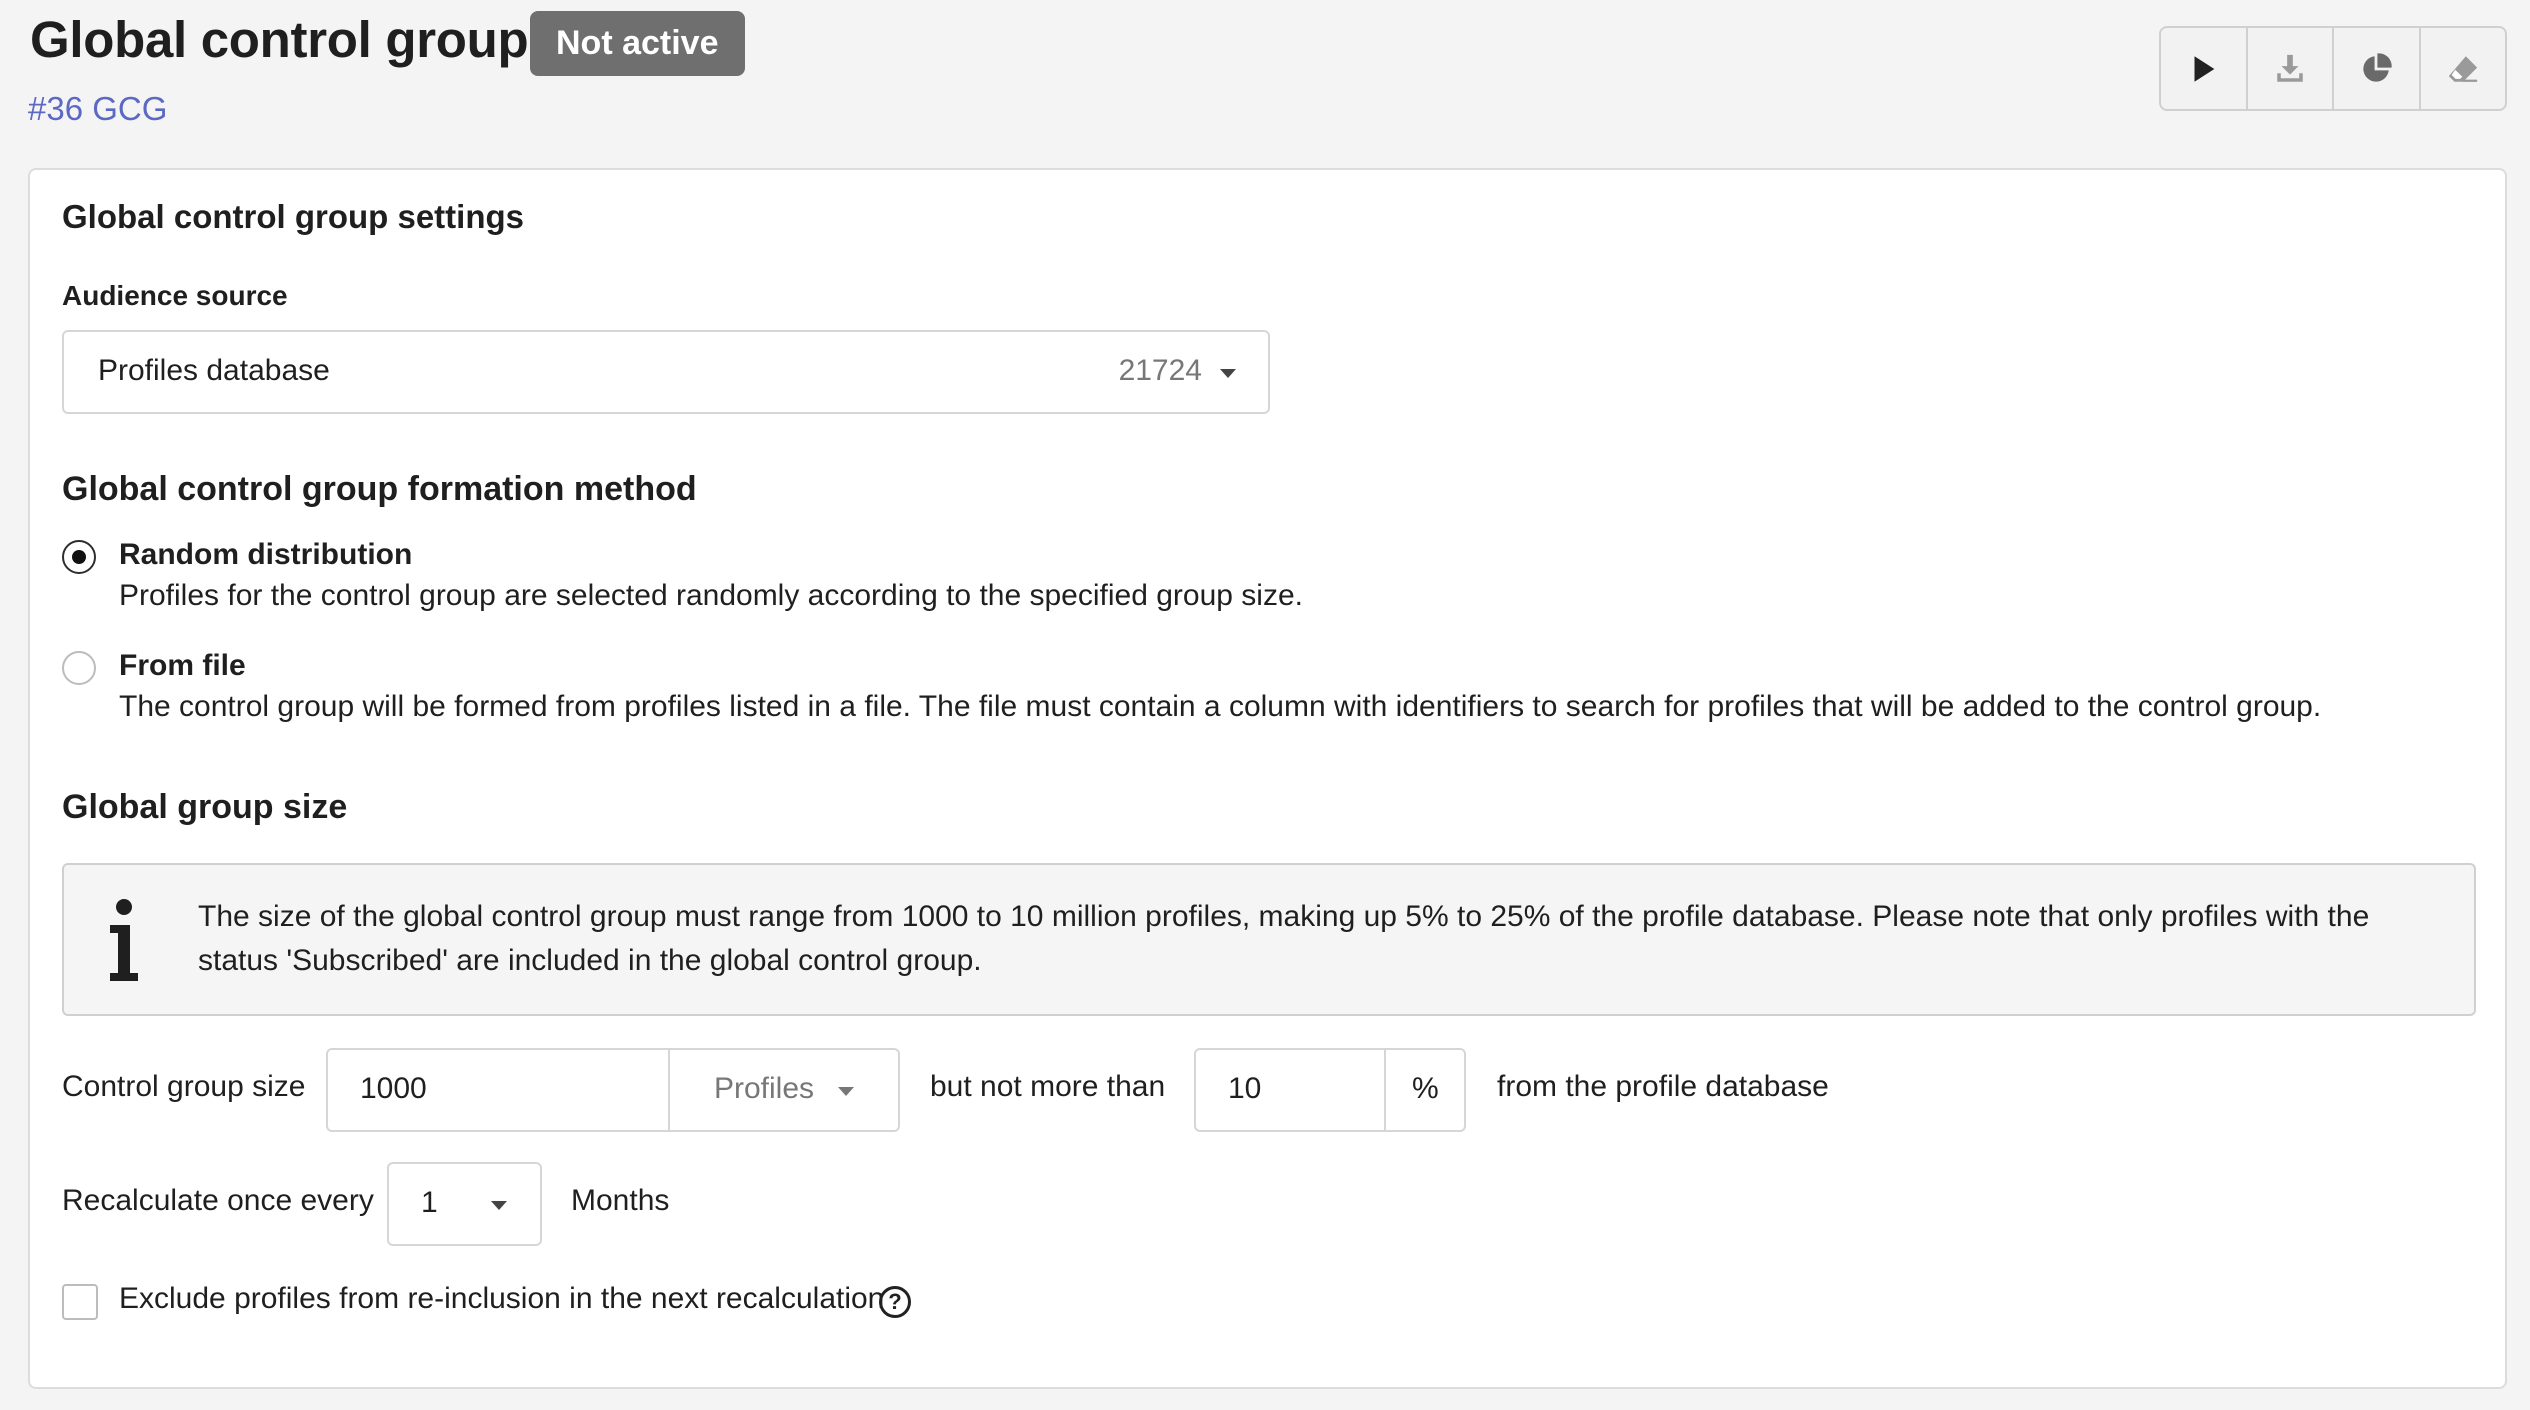 This screenshot has width=2530, height=1410. What do you see at coordinates (393, 1088) in the screenshot?
I see `control-group-size-value: 1000` at bounding box center [393, 1088].